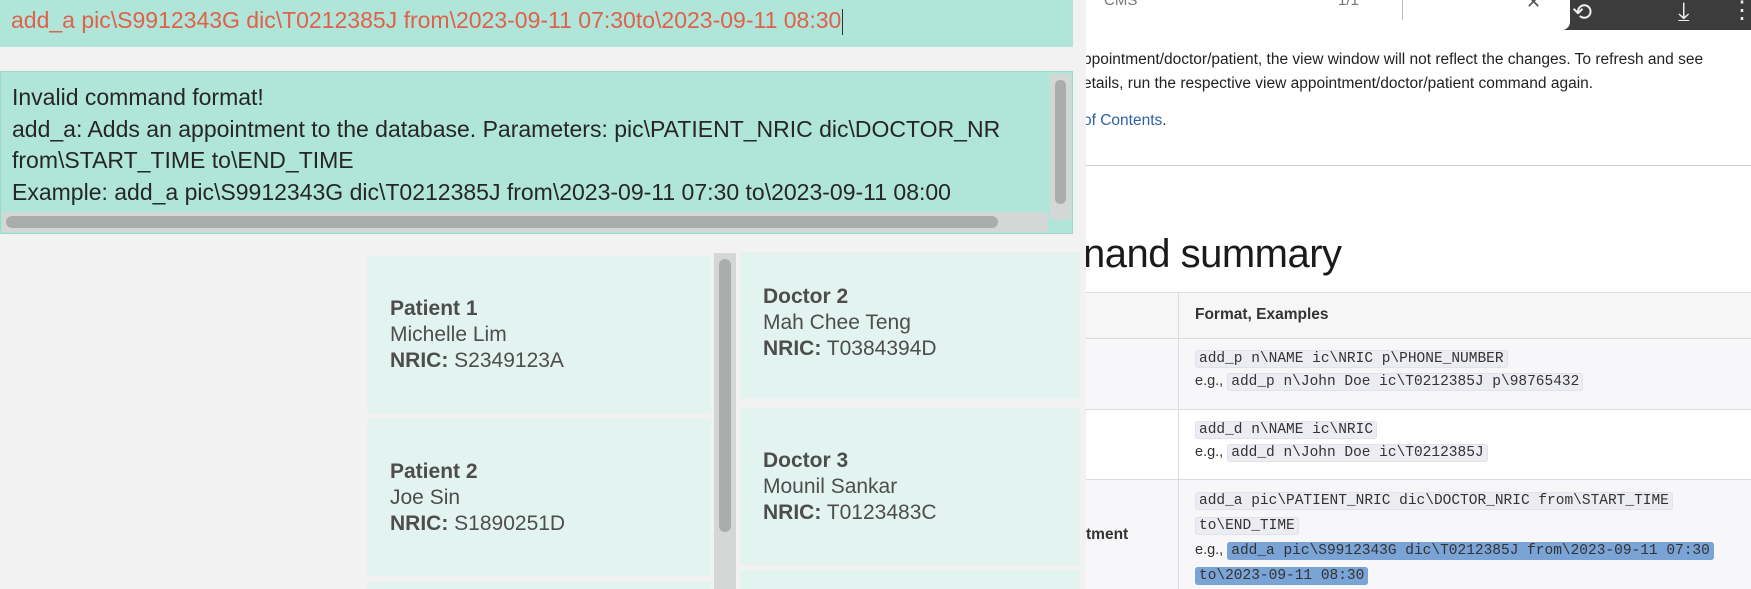 The height and width of the screenshot is (589, 1751). What do you see at coordinates (1740, 12) in the screenshot?
I see `more-icon: ⋮` at bounding box center [1740, 12].